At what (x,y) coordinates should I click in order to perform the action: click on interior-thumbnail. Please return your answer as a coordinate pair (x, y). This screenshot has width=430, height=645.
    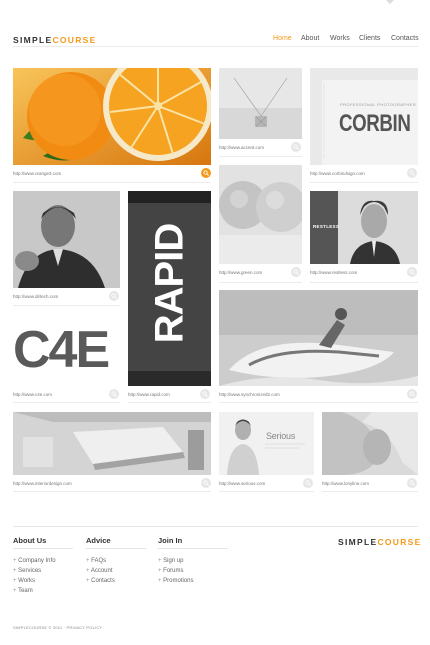
    Looking at the image, I should click on (112, 443).